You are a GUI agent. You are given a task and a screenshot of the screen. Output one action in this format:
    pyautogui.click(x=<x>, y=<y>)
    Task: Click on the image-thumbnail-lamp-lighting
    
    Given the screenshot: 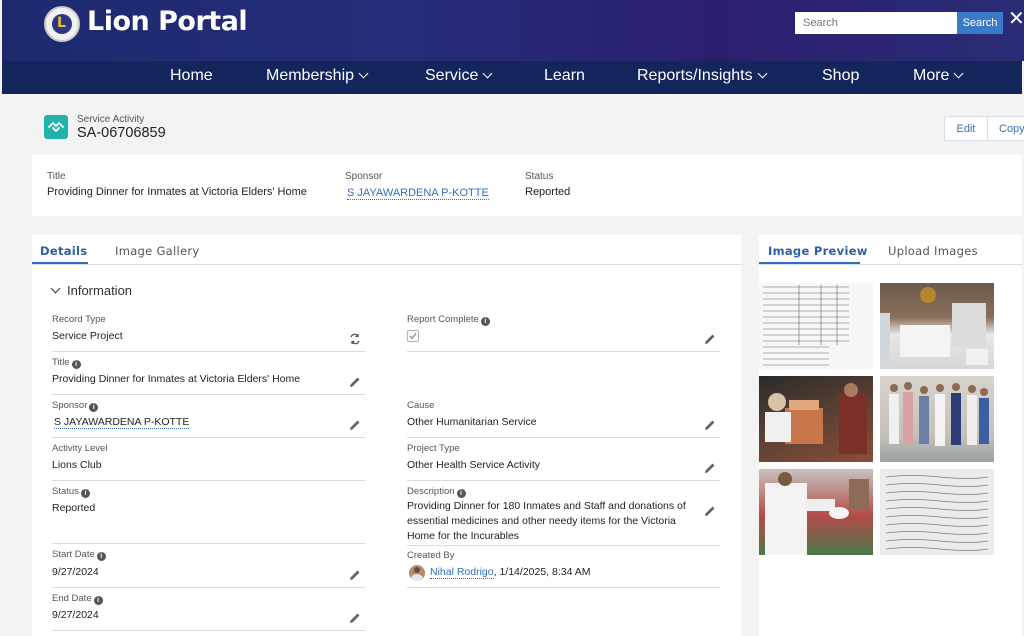 What is the action you would take?
    pyautogui.click(x=816, y=419)
    